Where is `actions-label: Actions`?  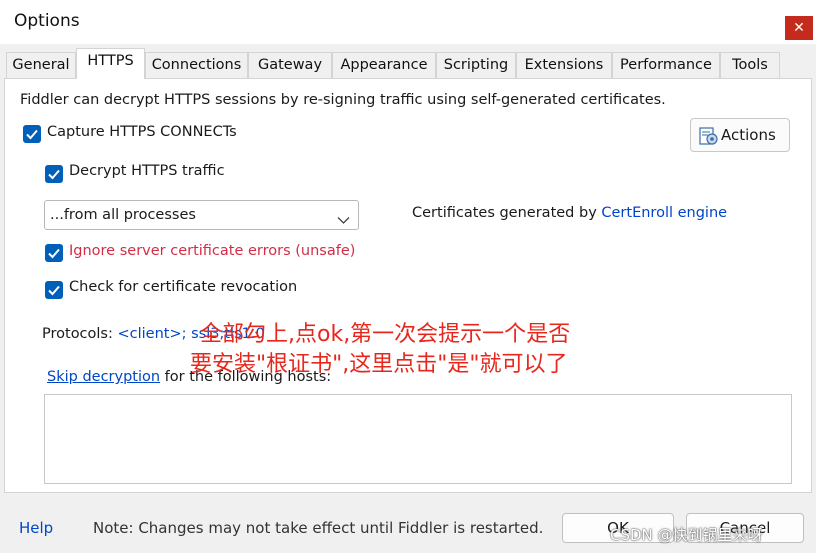
actions-label: Actions is located at coordinates (748, 135).